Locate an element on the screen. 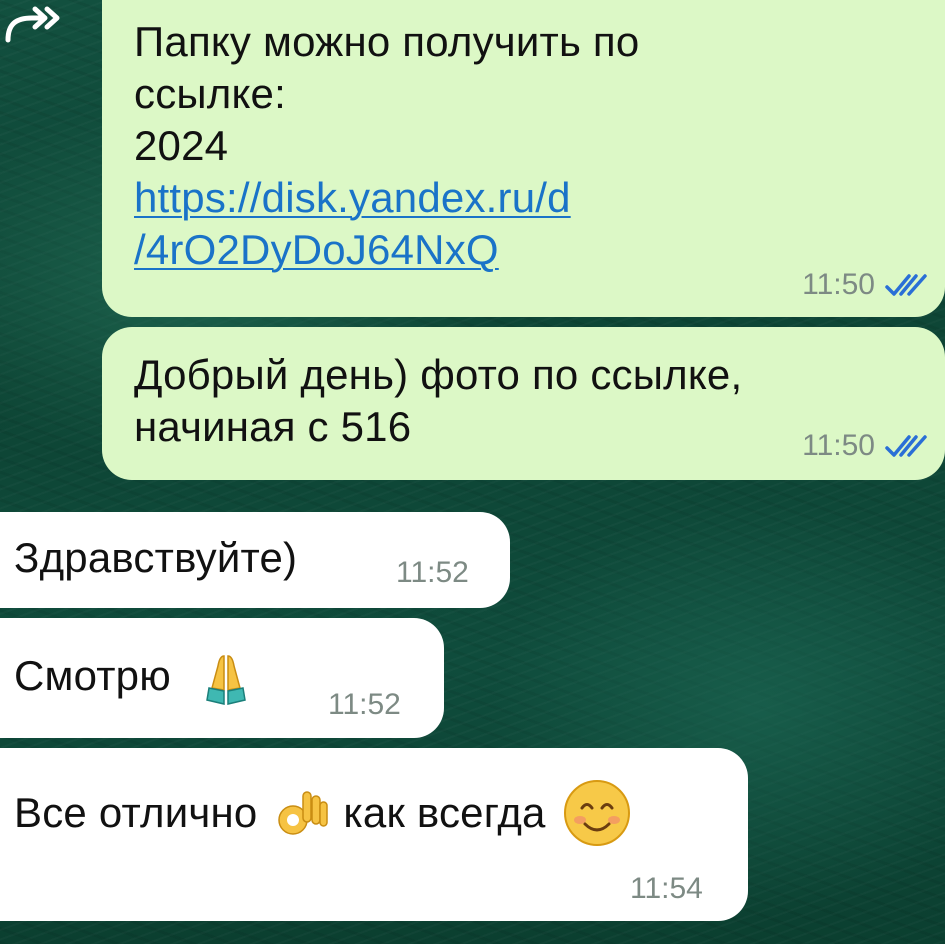  message-text: Все отлично как всегда is located at coordinates (326, 813).